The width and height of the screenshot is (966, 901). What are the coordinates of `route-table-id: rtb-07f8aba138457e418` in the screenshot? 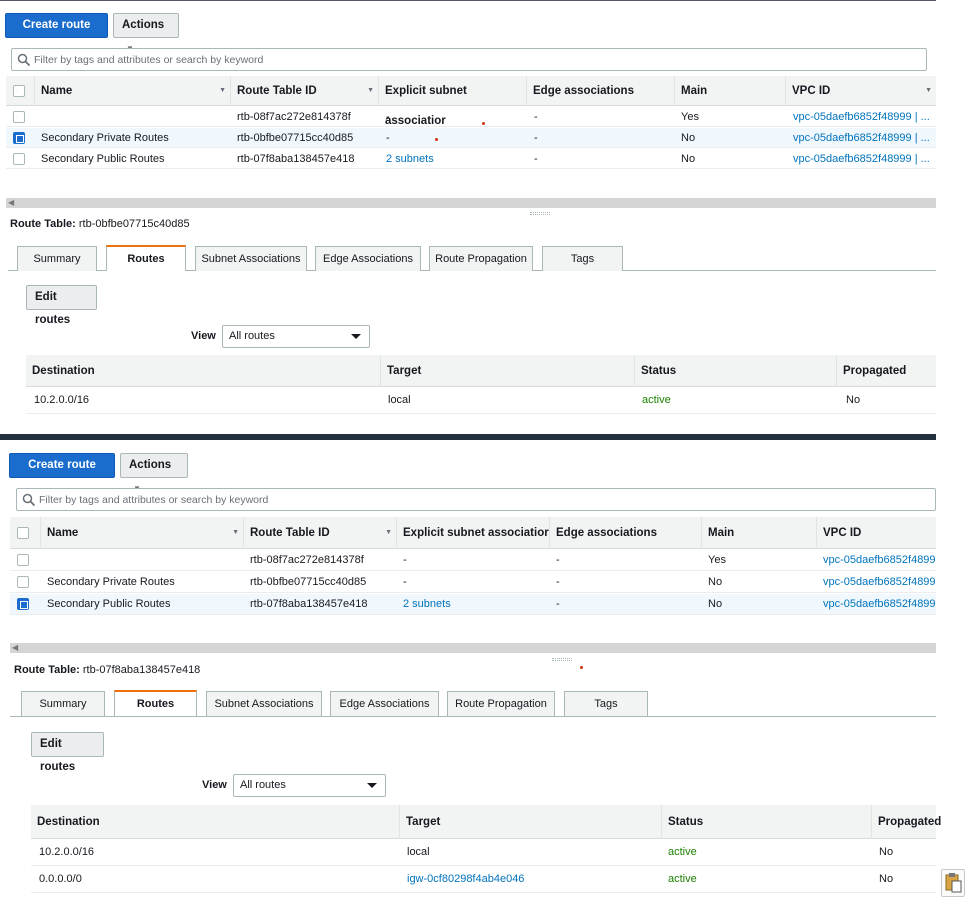 It's located at (141, 670).